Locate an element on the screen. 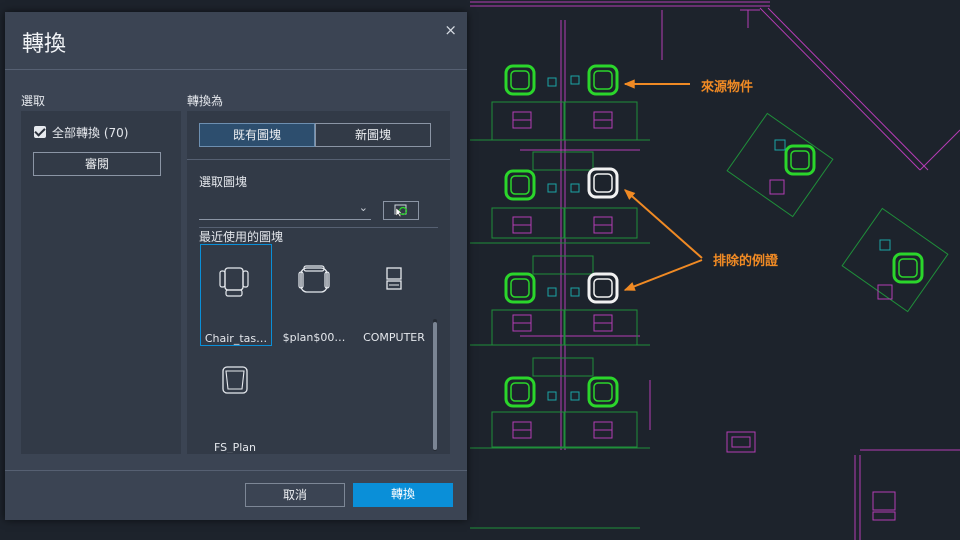  recent-block-computer: COMPUTER is located at coordinates (394, 294).